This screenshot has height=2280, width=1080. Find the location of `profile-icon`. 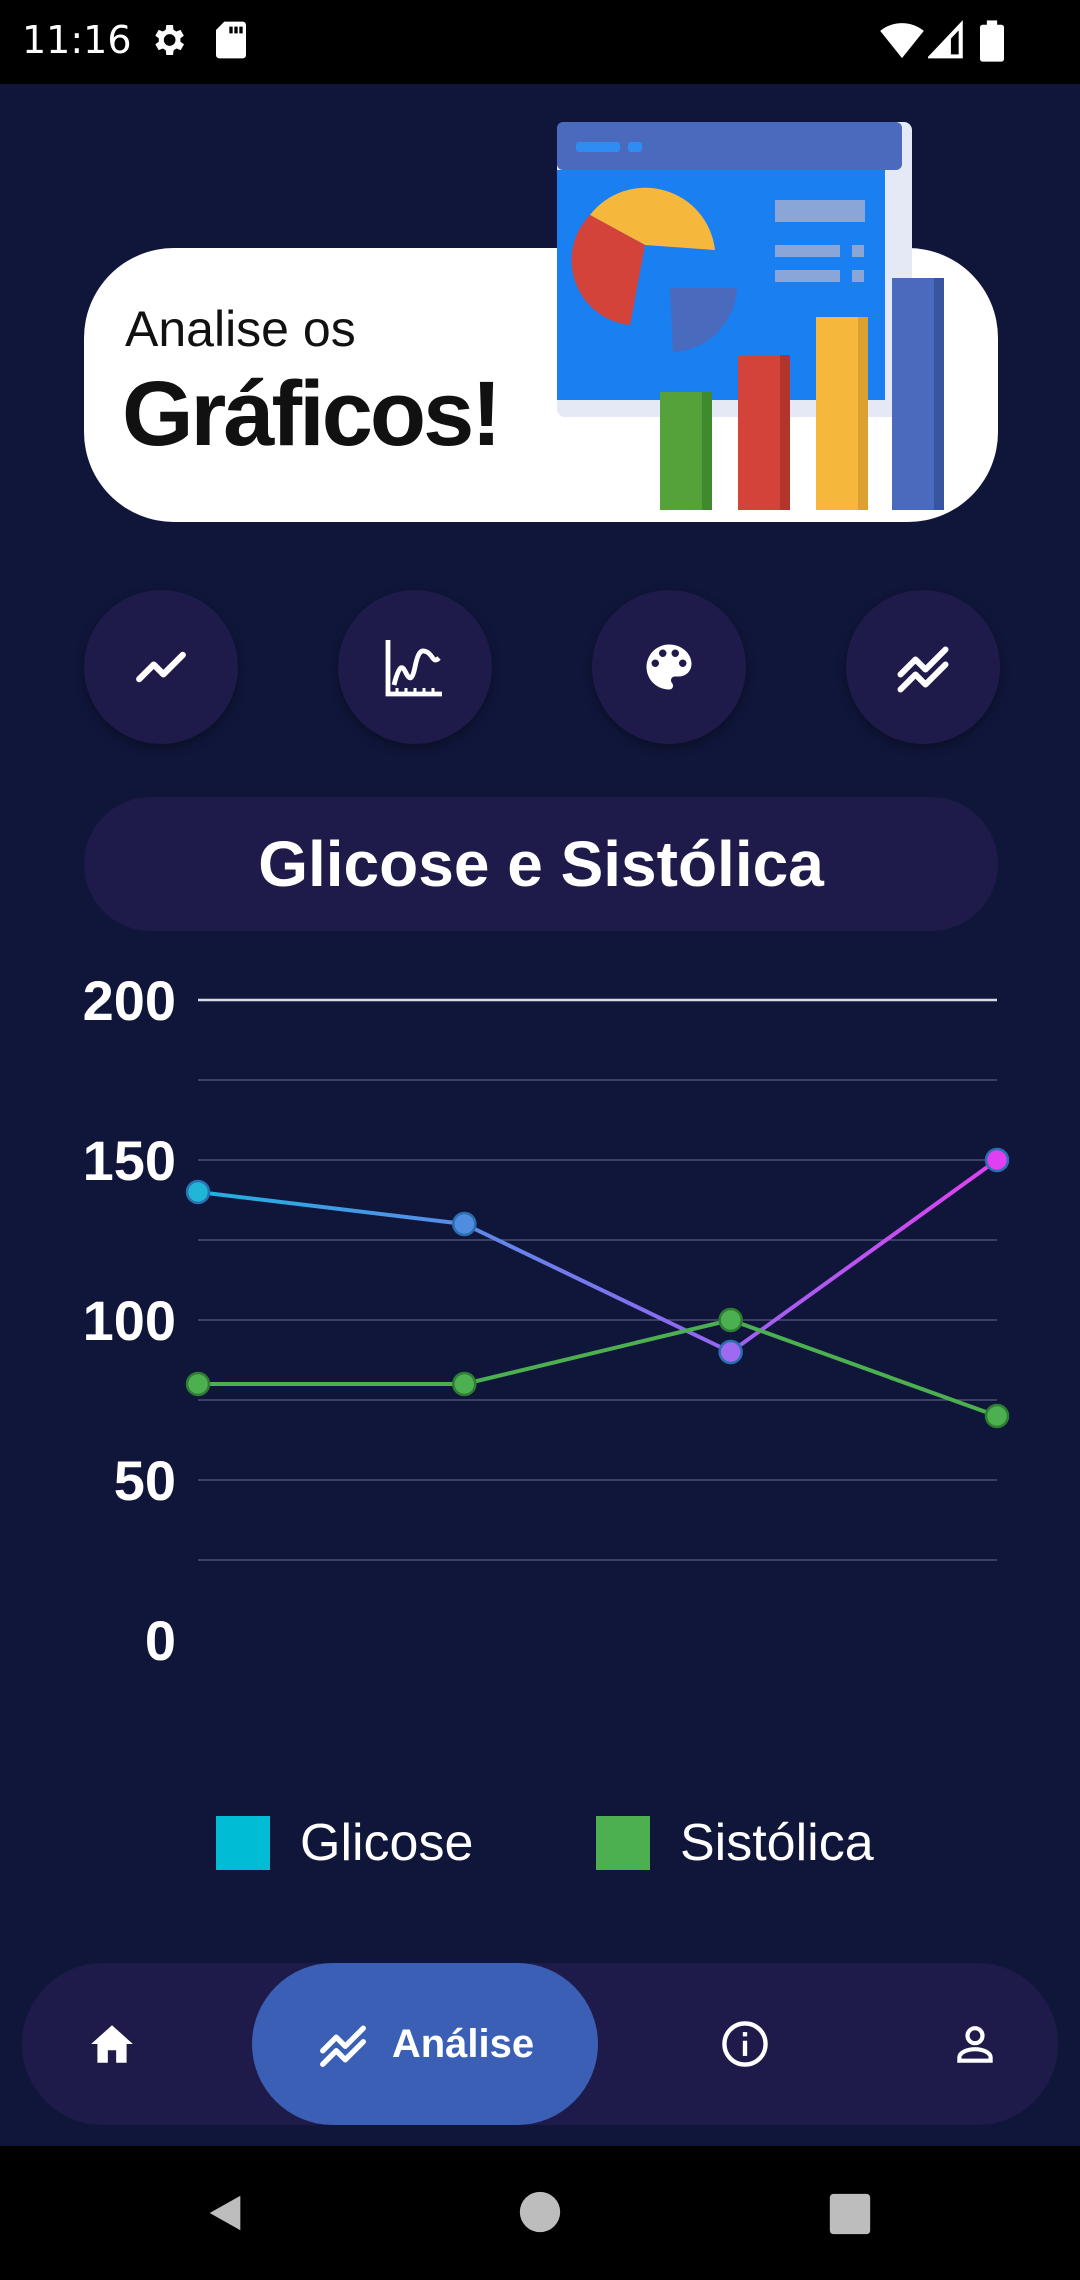

profile-icon is located at coordinates (975, 2044).